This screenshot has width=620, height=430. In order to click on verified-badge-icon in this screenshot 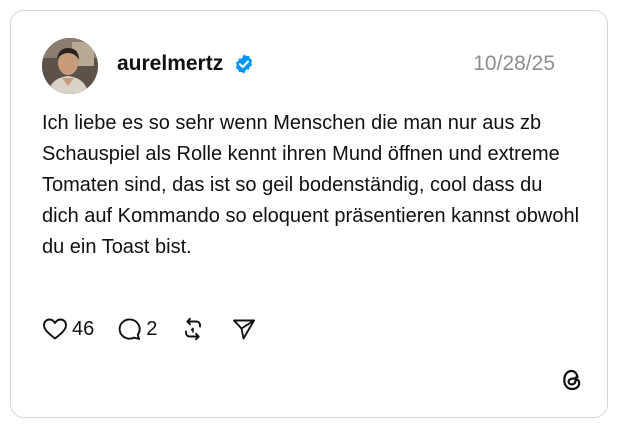, I will do `click(244, 64)`.